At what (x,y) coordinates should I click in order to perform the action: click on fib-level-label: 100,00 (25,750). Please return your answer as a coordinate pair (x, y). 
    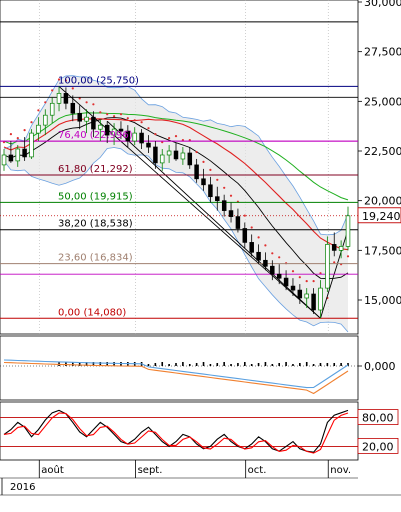
    Looking at the image, I should click on (98, 80).